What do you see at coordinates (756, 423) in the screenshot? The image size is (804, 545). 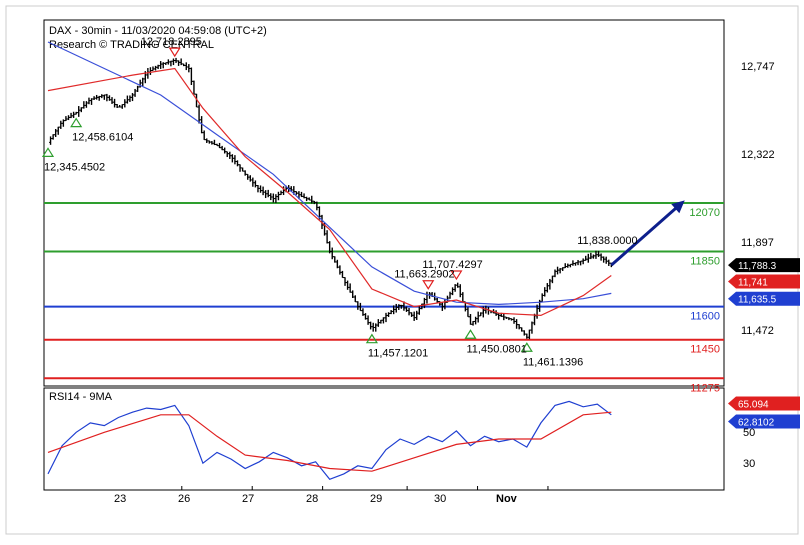 I see `rsi-tag-label: 62.8102` at bounding box center [756, 423].